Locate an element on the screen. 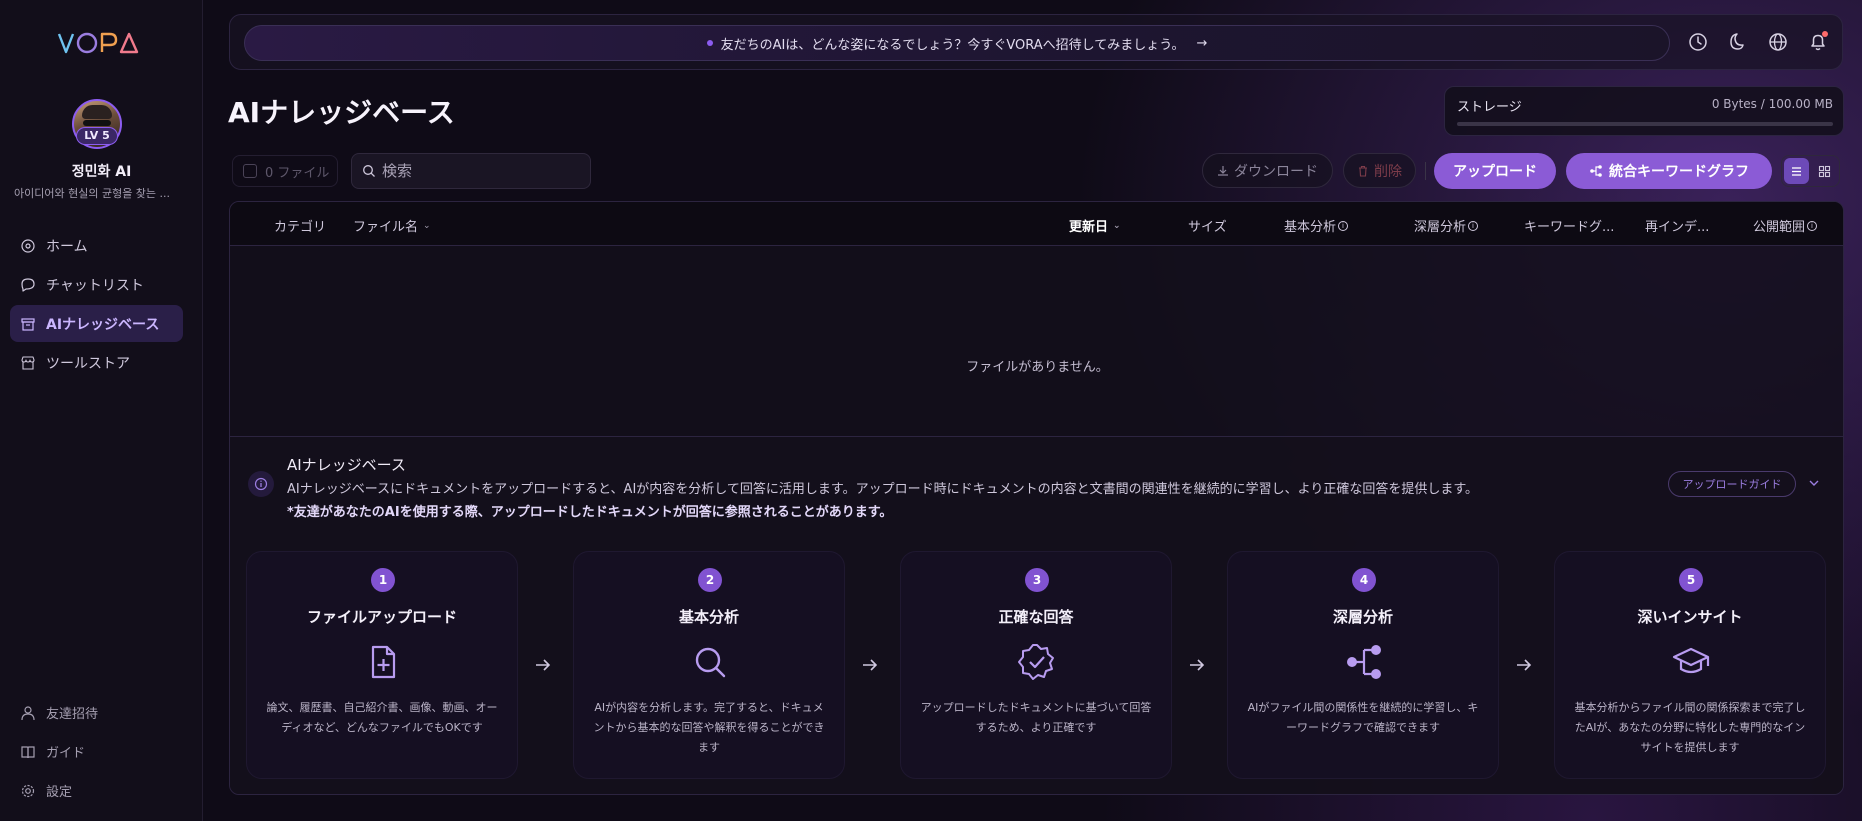 The width and height of the screenshot is (1862, 821). storage-label: ストレージ is located at coordinates (1489, 107).